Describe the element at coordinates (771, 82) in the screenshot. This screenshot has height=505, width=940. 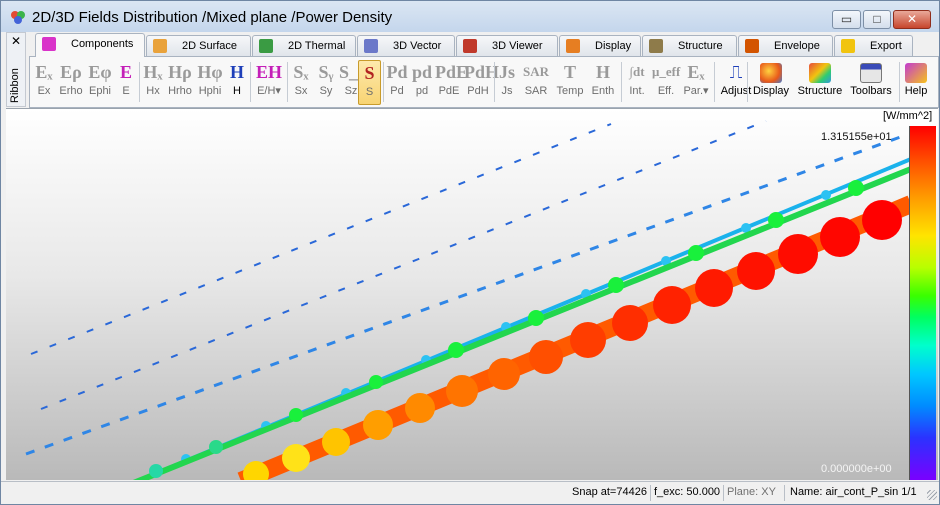
I see `display-button: Display` at that location.